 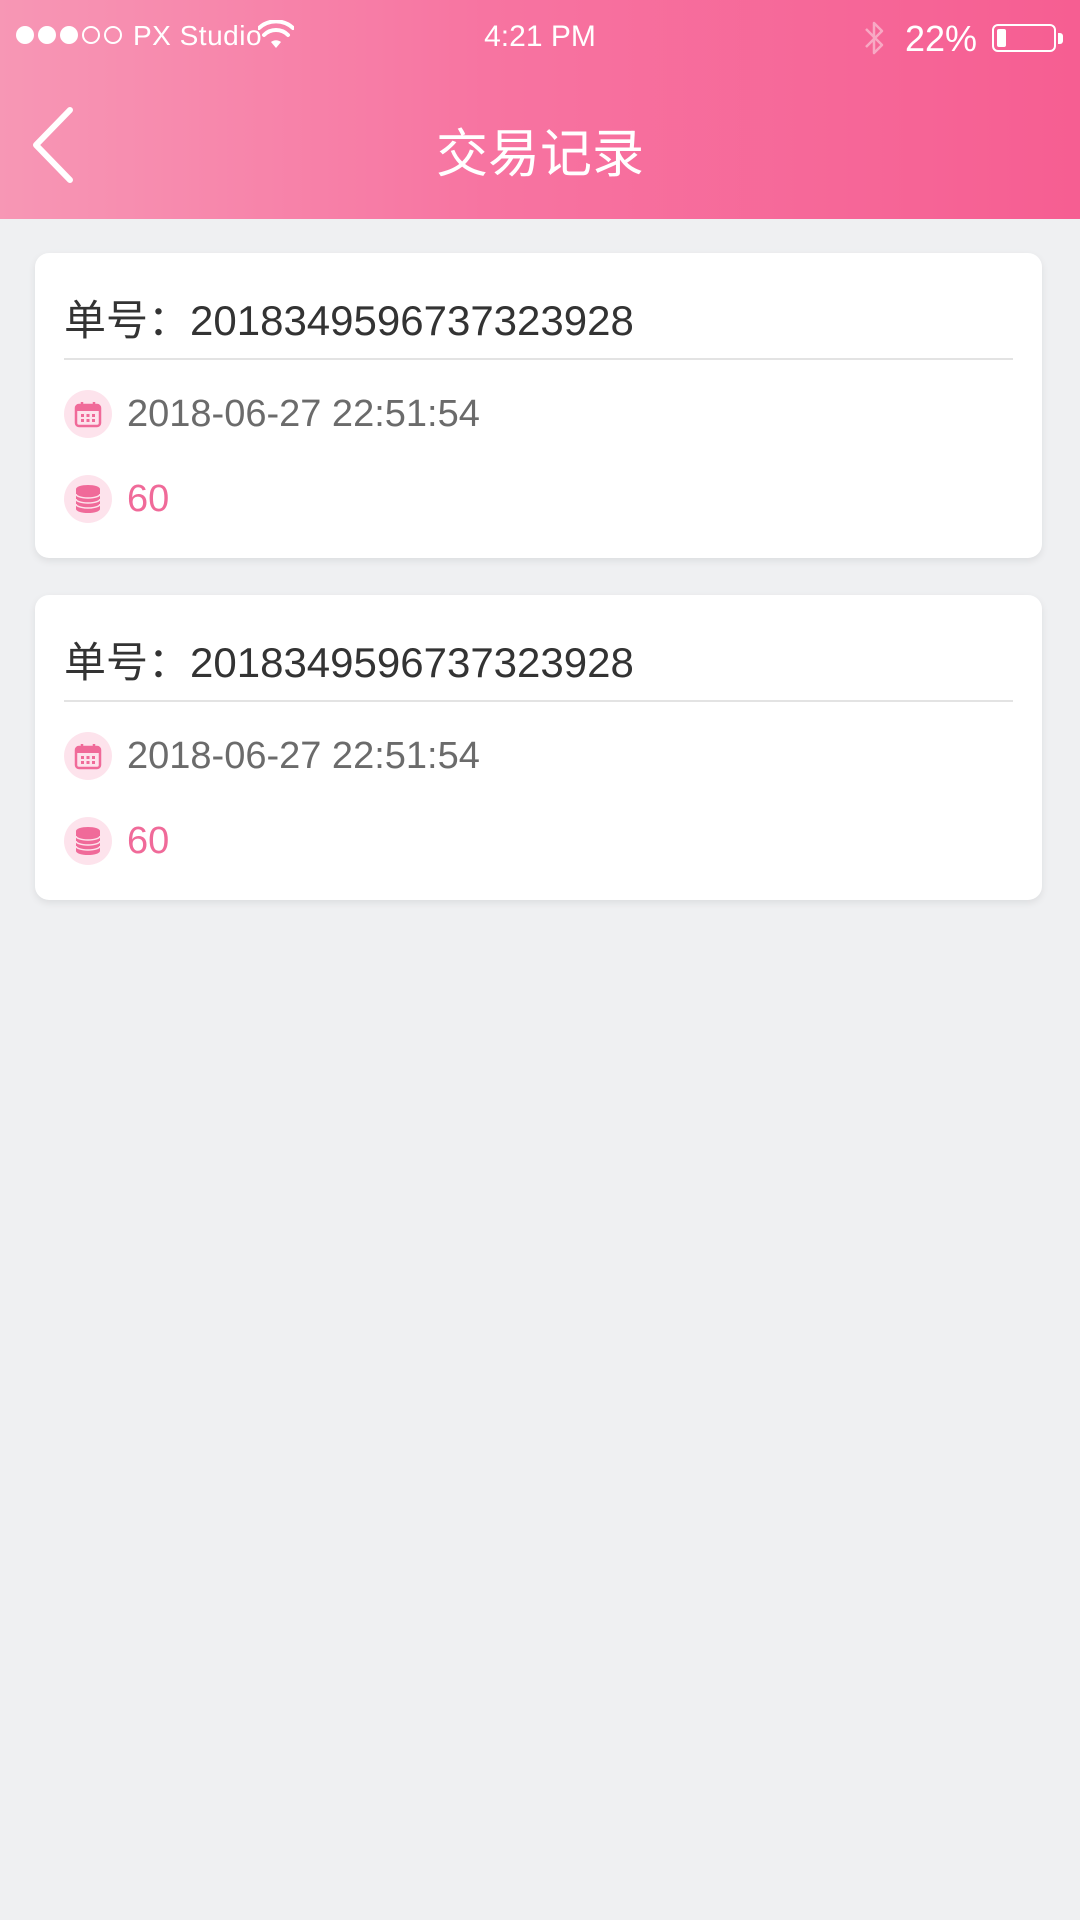 What do you see at coordinates (874, 38) in the screenshot?
I see `bluetooth-icon` at bounding box center [874, 38].